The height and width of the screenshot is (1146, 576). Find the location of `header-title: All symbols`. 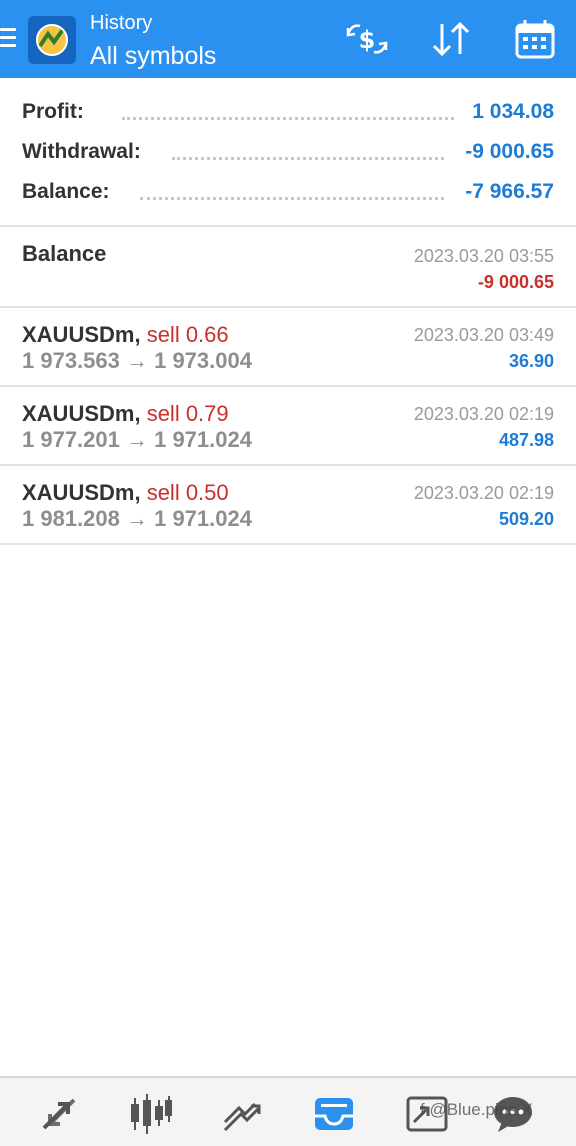

header-title: All symbols is located at coordinates (153, 56).